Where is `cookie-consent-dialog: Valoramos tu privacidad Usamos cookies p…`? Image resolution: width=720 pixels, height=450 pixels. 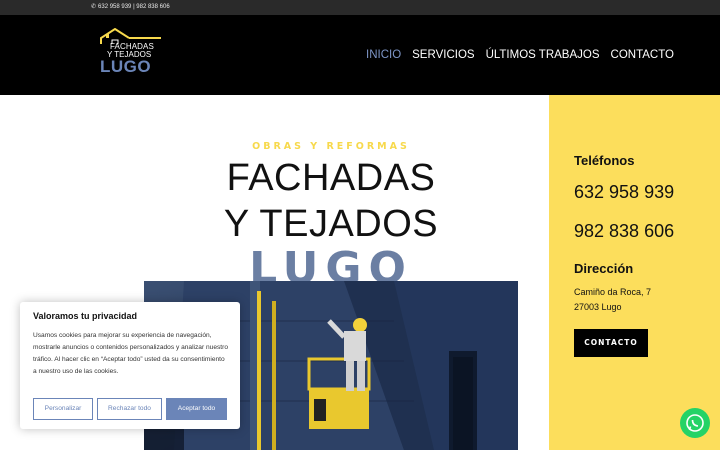 cookie-consent-dialog: Valoramos tu privacidad Usamos cookies p… is located at coordinates (130, 365).